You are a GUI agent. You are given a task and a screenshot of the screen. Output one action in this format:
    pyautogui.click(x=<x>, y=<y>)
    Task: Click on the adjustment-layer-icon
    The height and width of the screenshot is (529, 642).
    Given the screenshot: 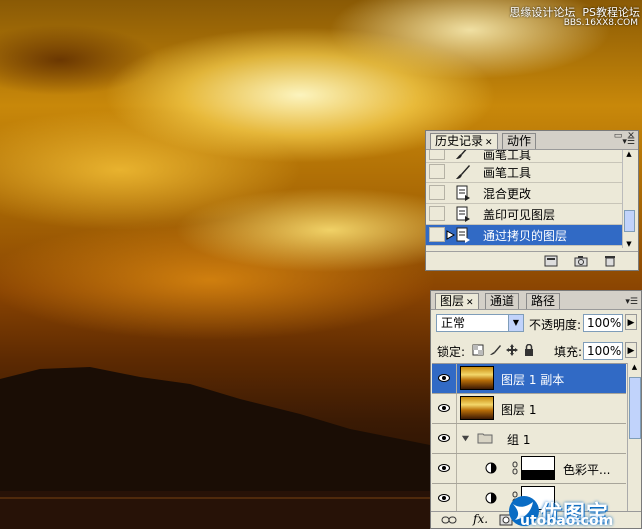 What is the action you would take?
    pyautogui.click(x=491, y=468)
    